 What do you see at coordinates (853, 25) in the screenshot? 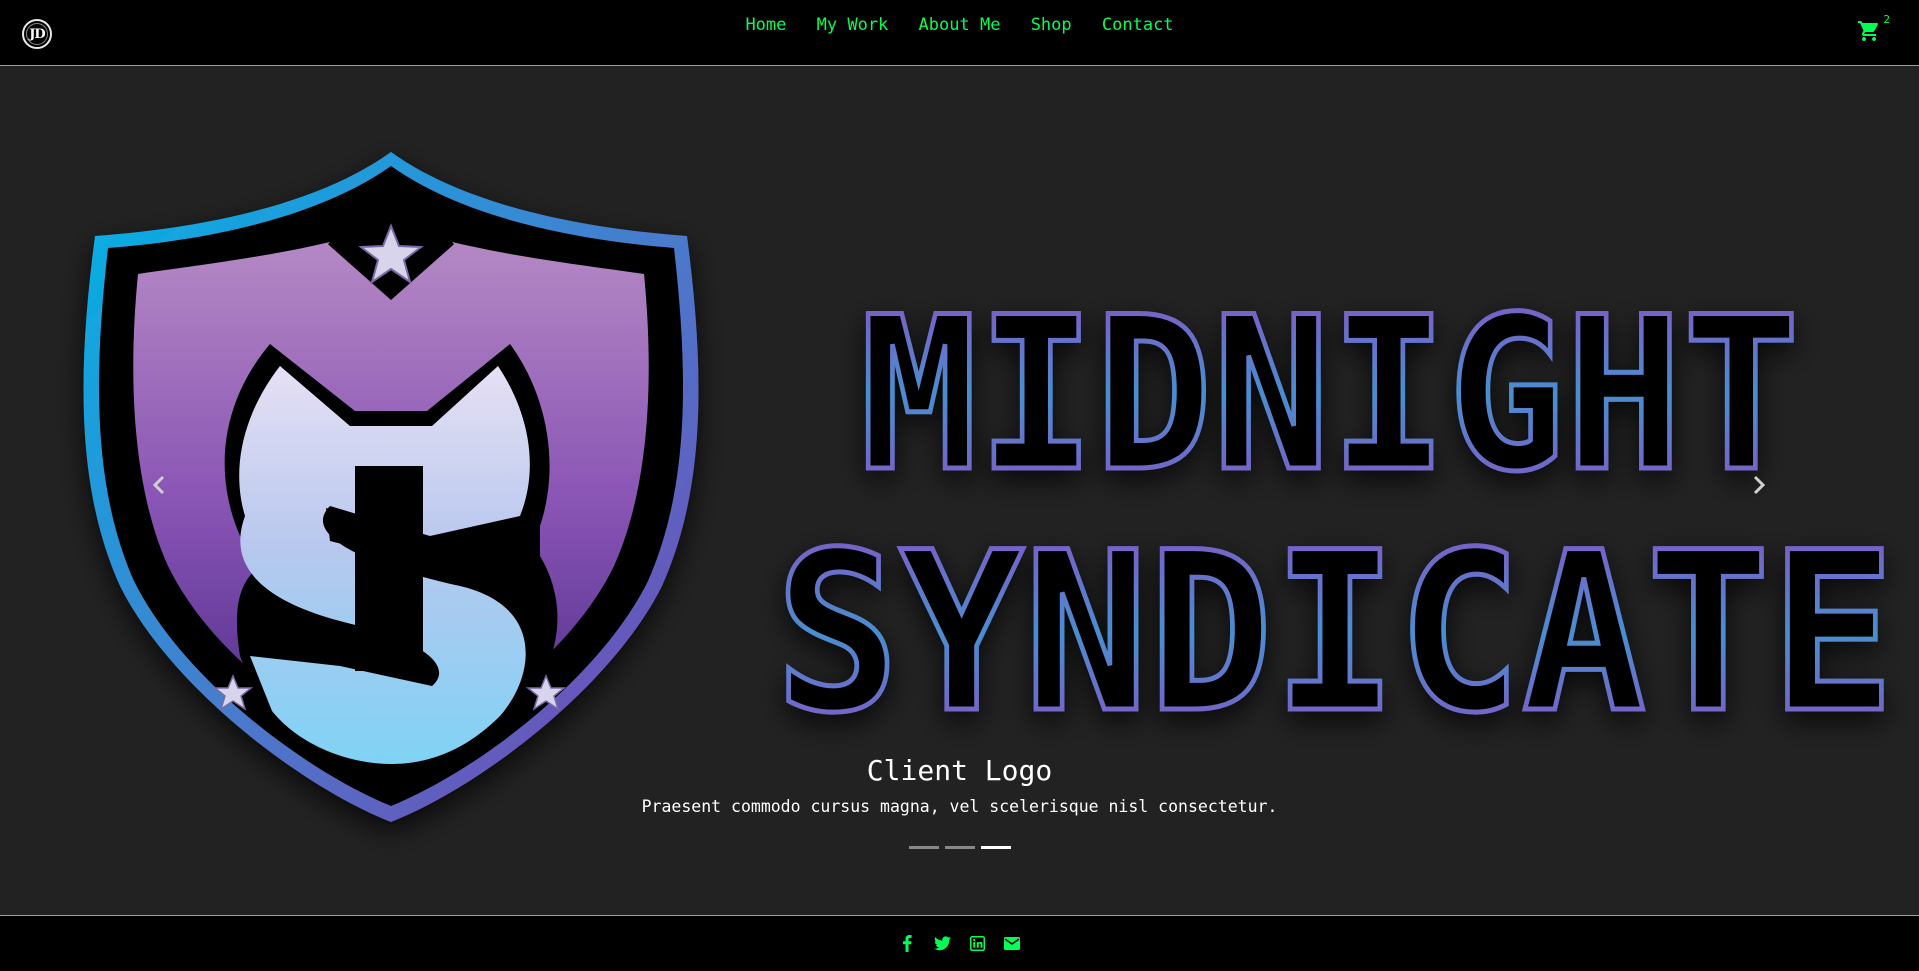
I see `nav-link-my-work: My Work` at bounding box center [853, 25].